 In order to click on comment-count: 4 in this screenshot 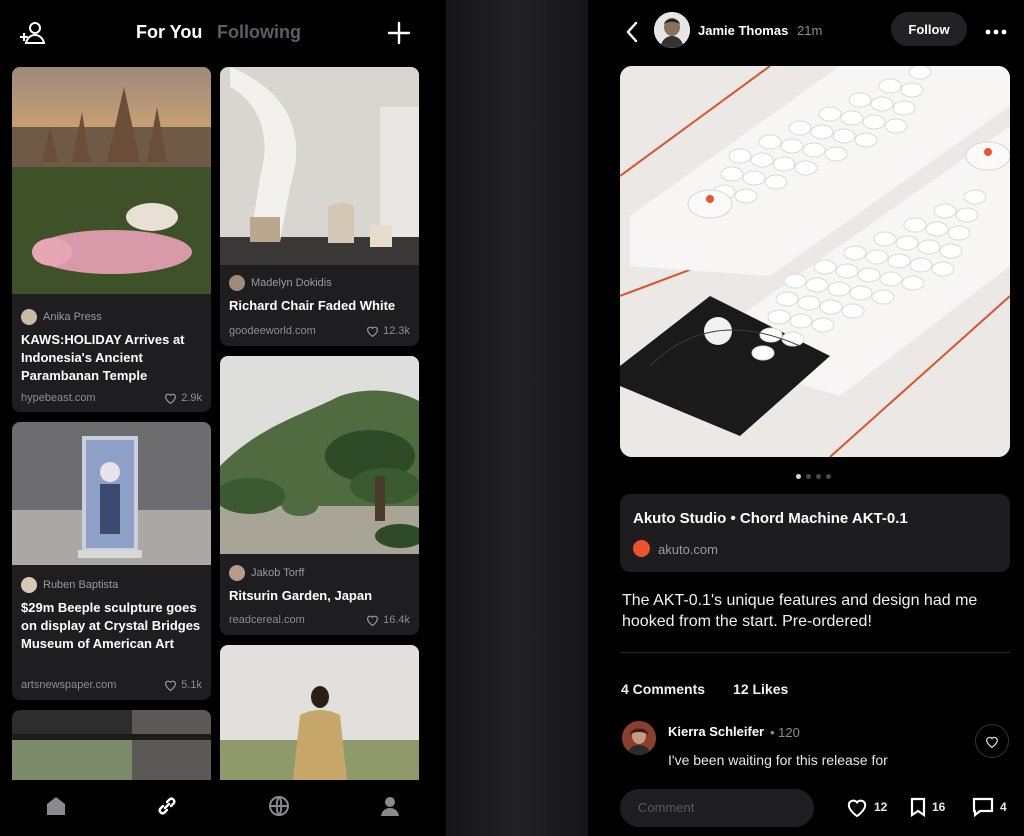, I will do `click(1003, 807)`.